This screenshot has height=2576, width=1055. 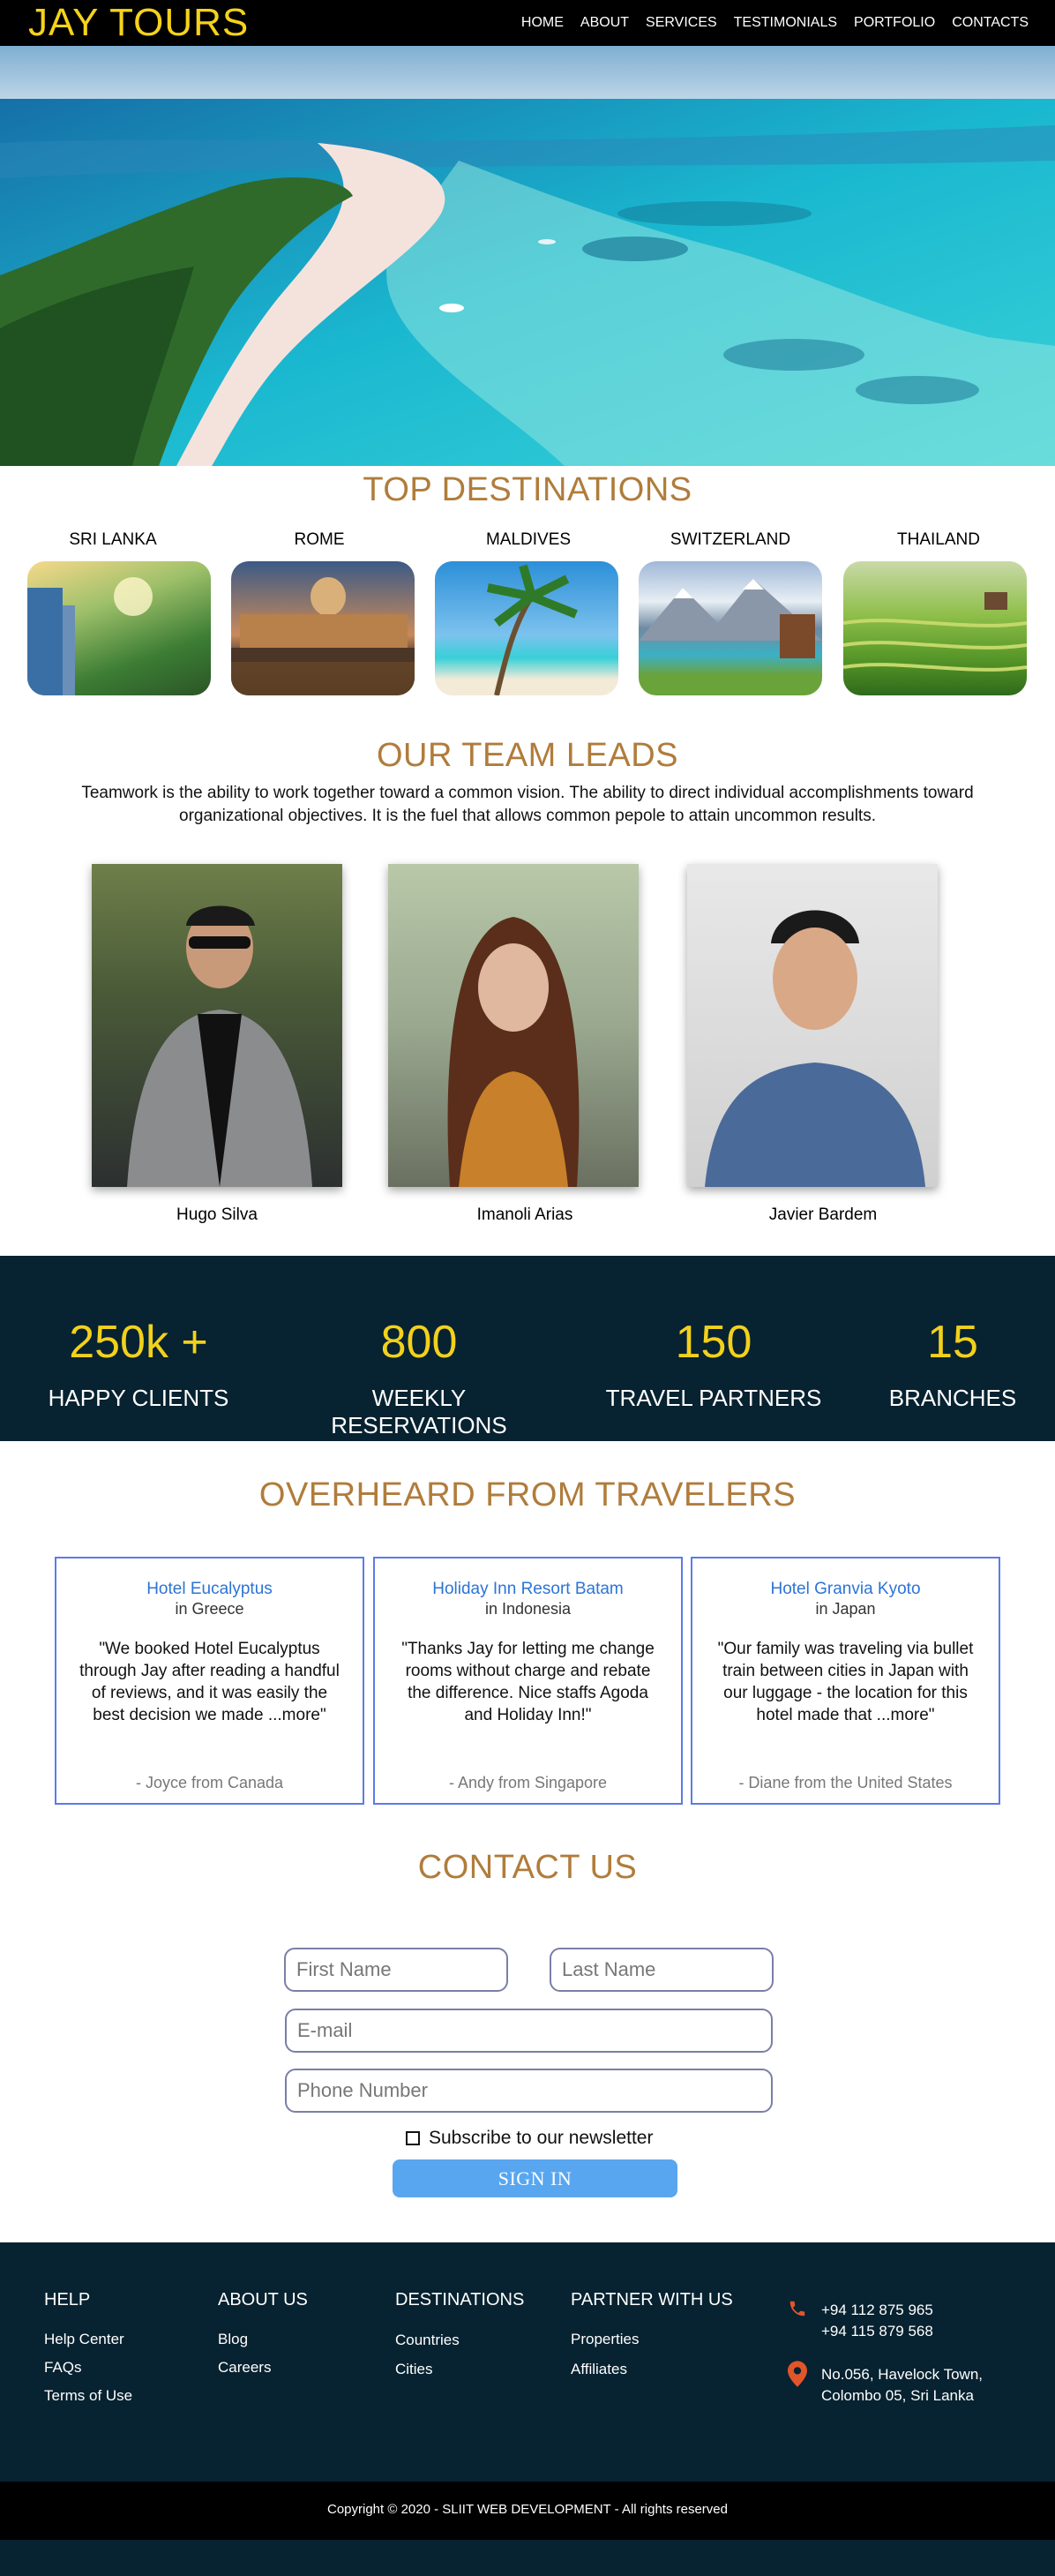 I want to click on stat-happy-clients-value: 250k +, so click(x=138, y=1342).